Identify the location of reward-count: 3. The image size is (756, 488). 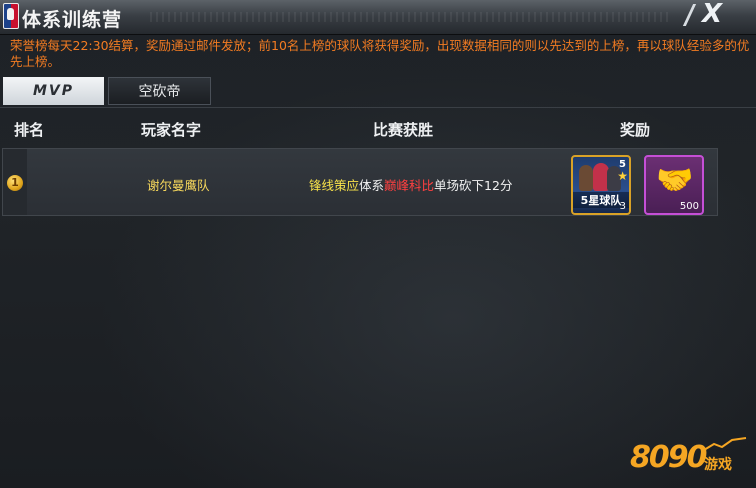
(622, 206).